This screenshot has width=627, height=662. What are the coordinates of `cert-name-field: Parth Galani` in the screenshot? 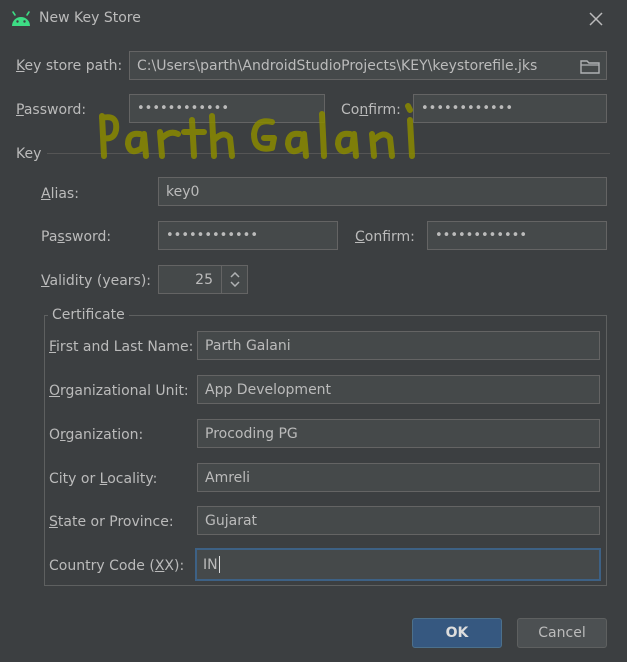 It's located at (398, 345).